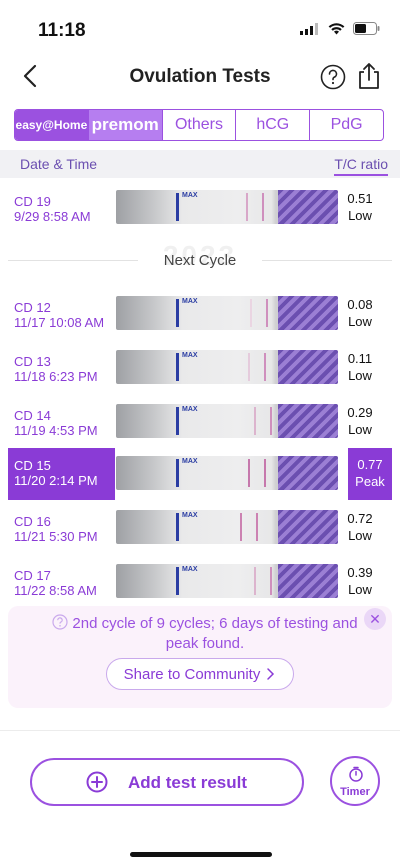 The height and width of the screenshot is (866, 400). What do you see at coordinates (272, 125) in the screenshot?
I see `tab-hcg: hCG` at bounding box center [272, 125].